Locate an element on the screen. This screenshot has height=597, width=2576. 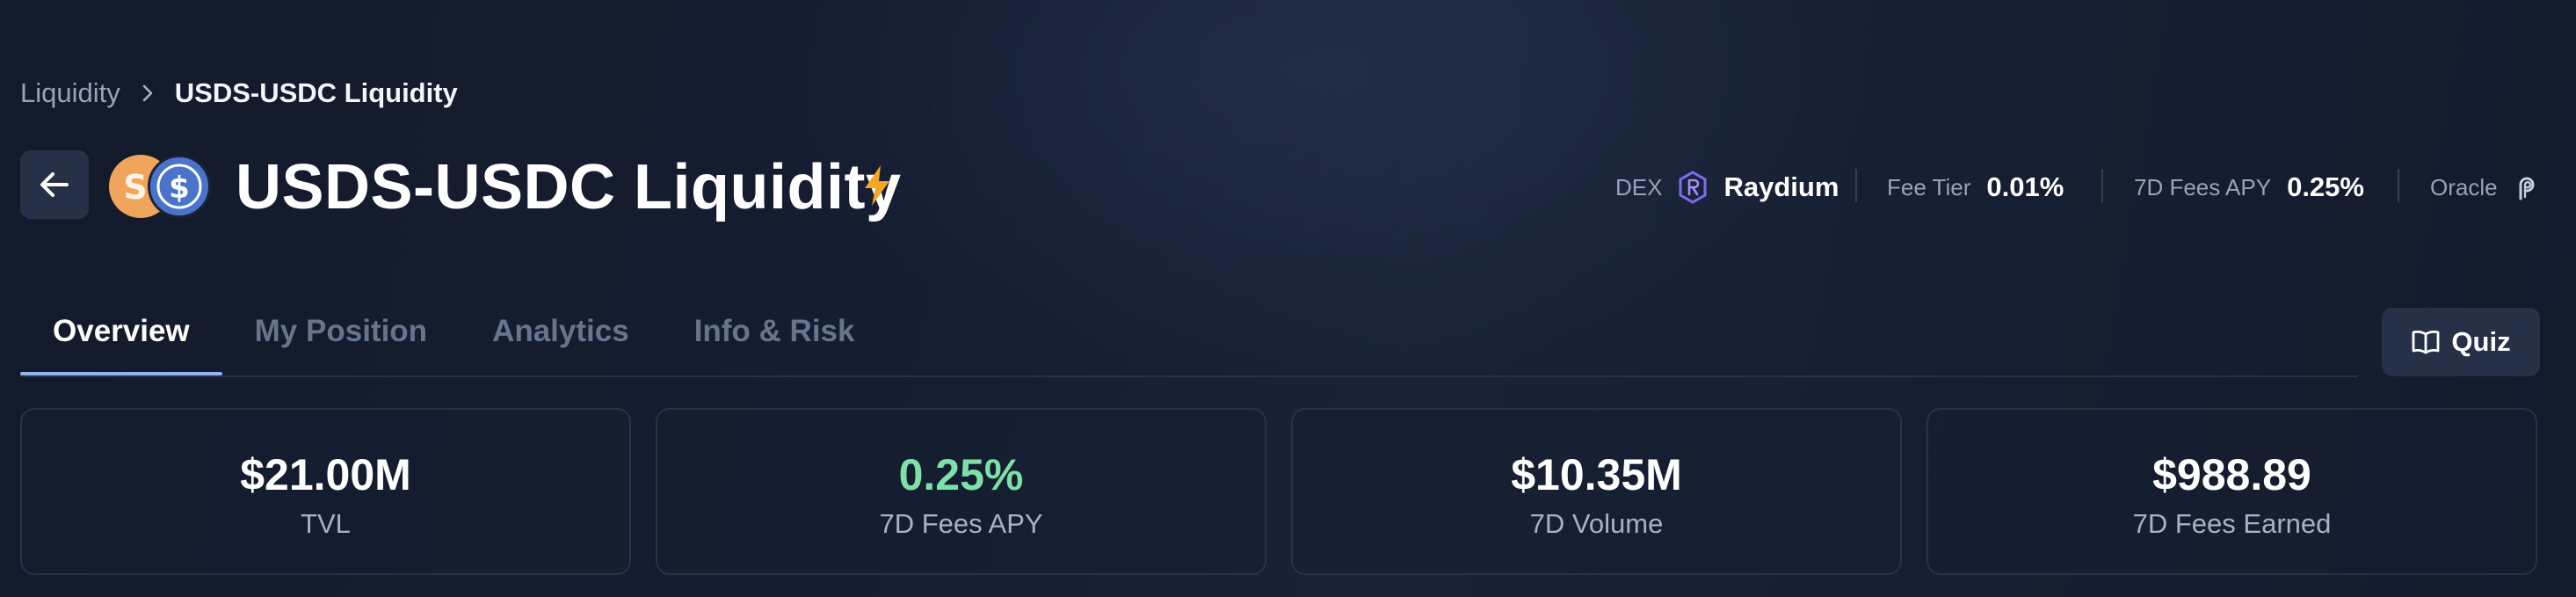
tab-analytics: Analytics is located at coordinates (561, 338).